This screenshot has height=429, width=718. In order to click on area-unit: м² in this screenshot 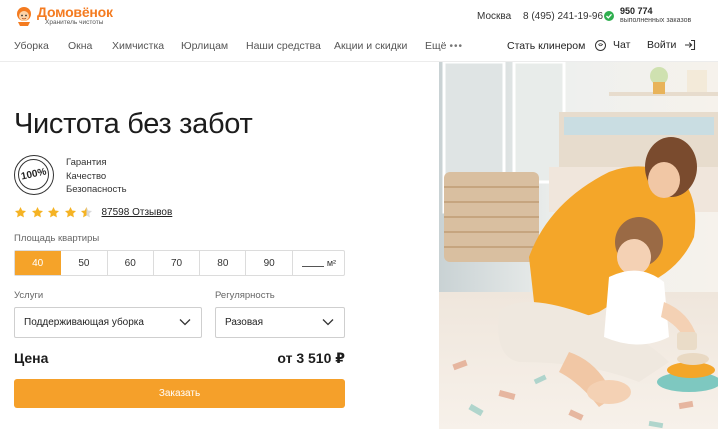, I will do `click(331, 263)`.